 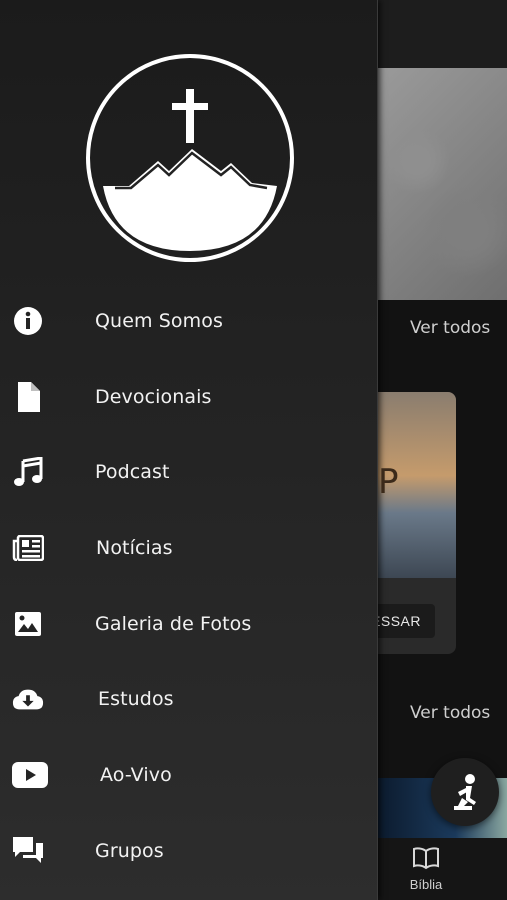 I want to click on cloud-download-icon, so click(x=28, y=699).